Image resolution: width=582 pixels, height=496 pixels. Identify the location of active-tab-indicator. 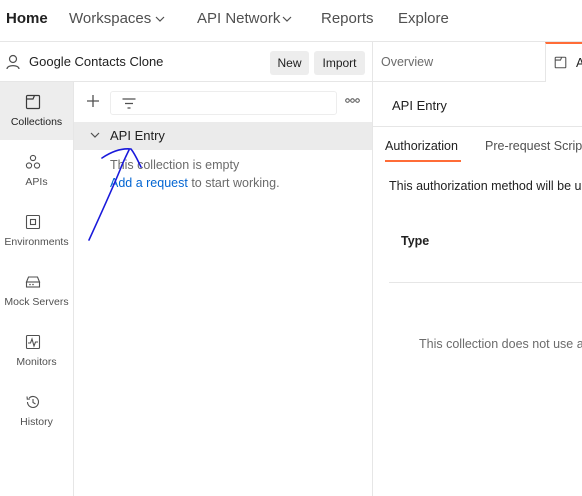
(423, 161).